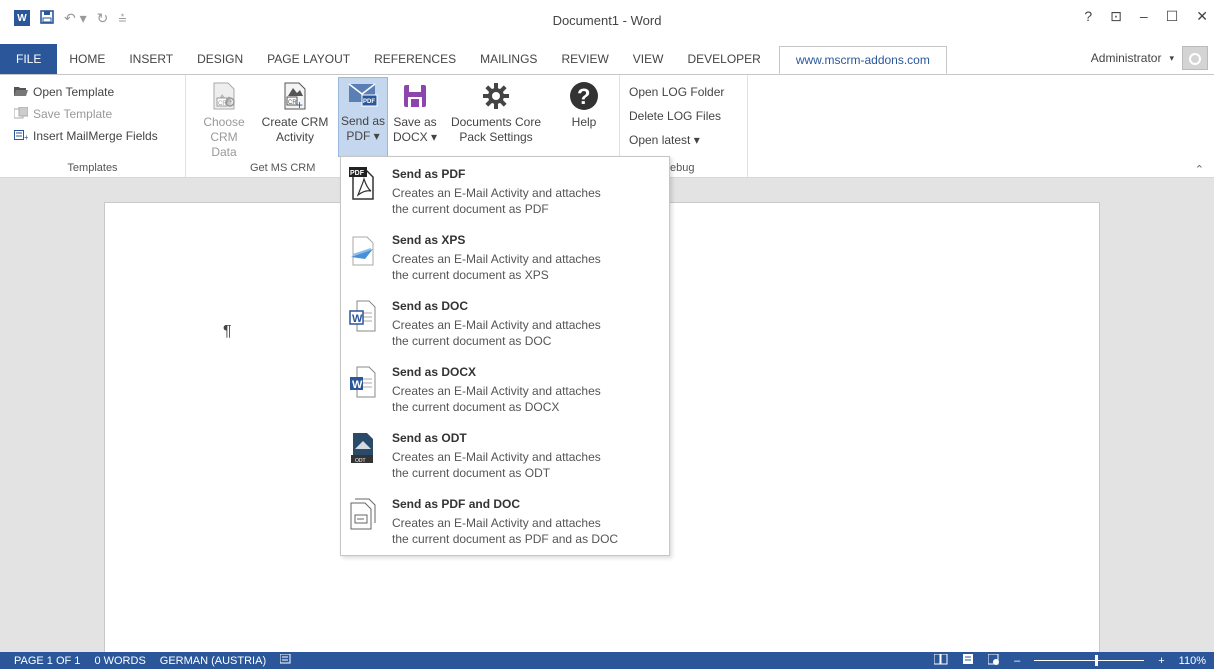 This screenshot has height=669, width=1214. What do you see at coordinates (87, 59) in the screenshot?
I see `tab-home: HOME` at bounding box center [87, 59].